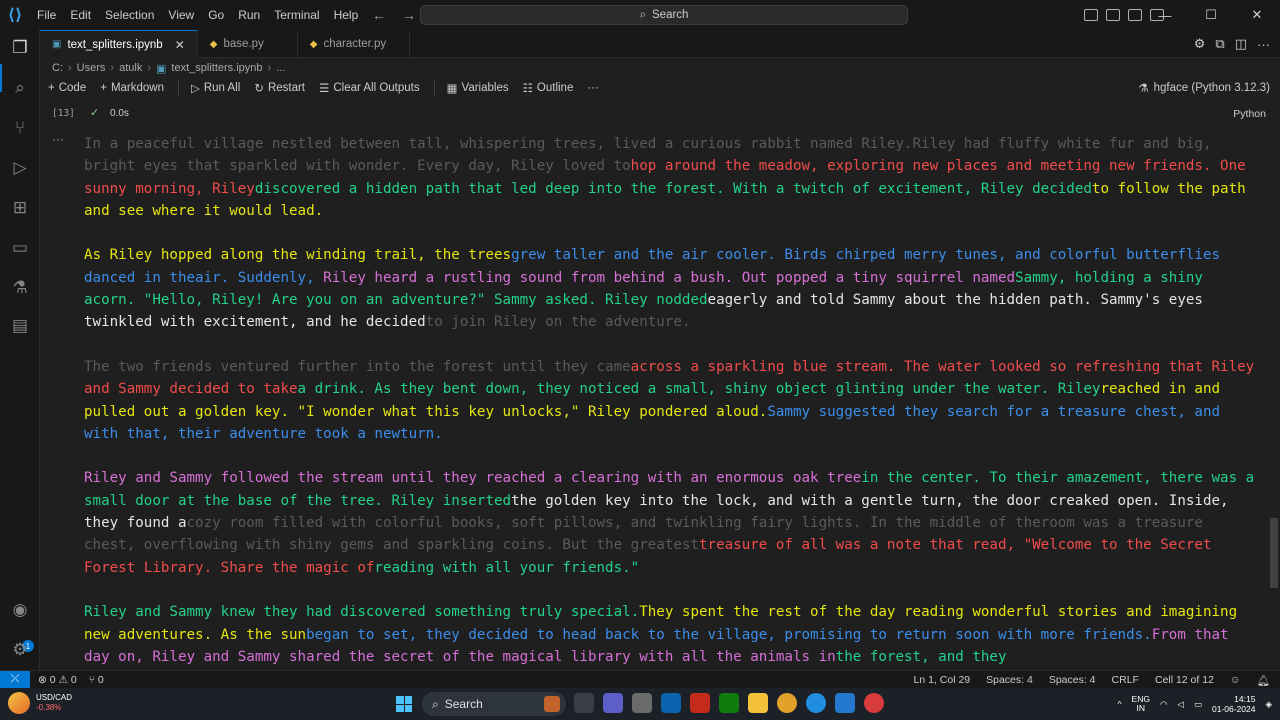 Image resolution: width=1280 pixels, height=720 pixels. I want to click on more-actions-icon: ···, so click(1263, 44).